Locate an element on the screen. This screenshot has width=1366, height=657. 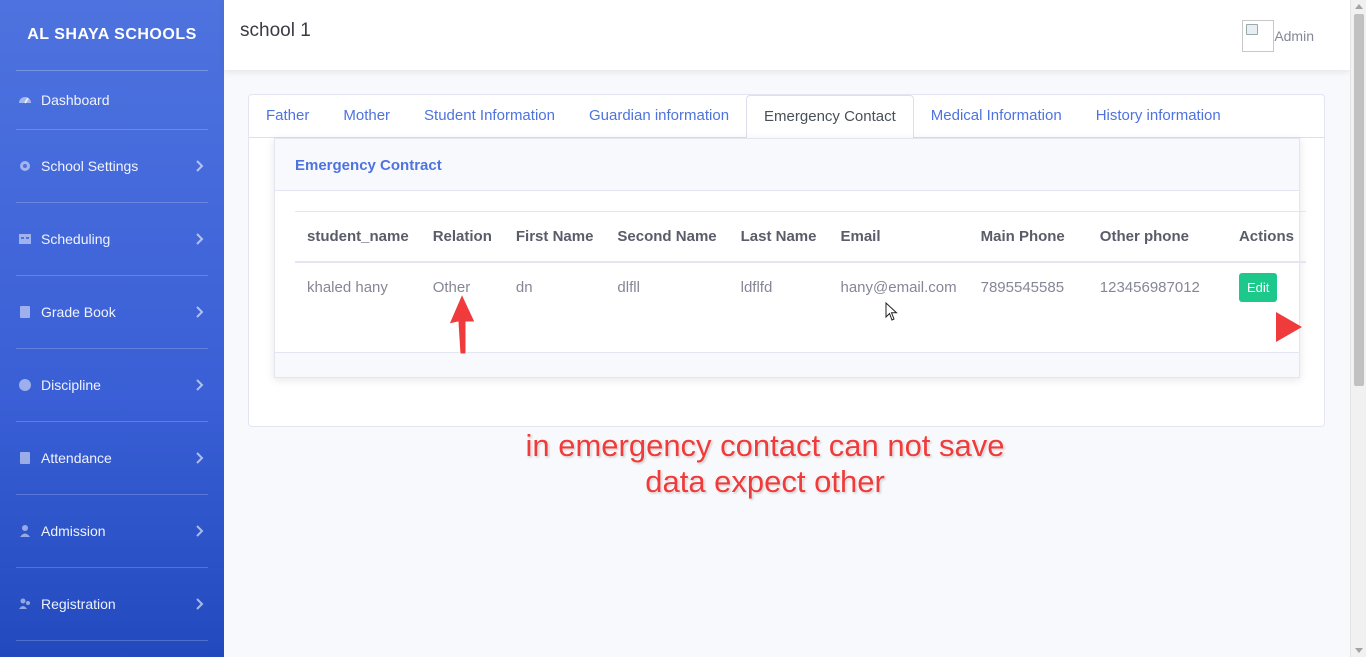
panel-header: Emergency Contract is located at coordinates (787, 165).